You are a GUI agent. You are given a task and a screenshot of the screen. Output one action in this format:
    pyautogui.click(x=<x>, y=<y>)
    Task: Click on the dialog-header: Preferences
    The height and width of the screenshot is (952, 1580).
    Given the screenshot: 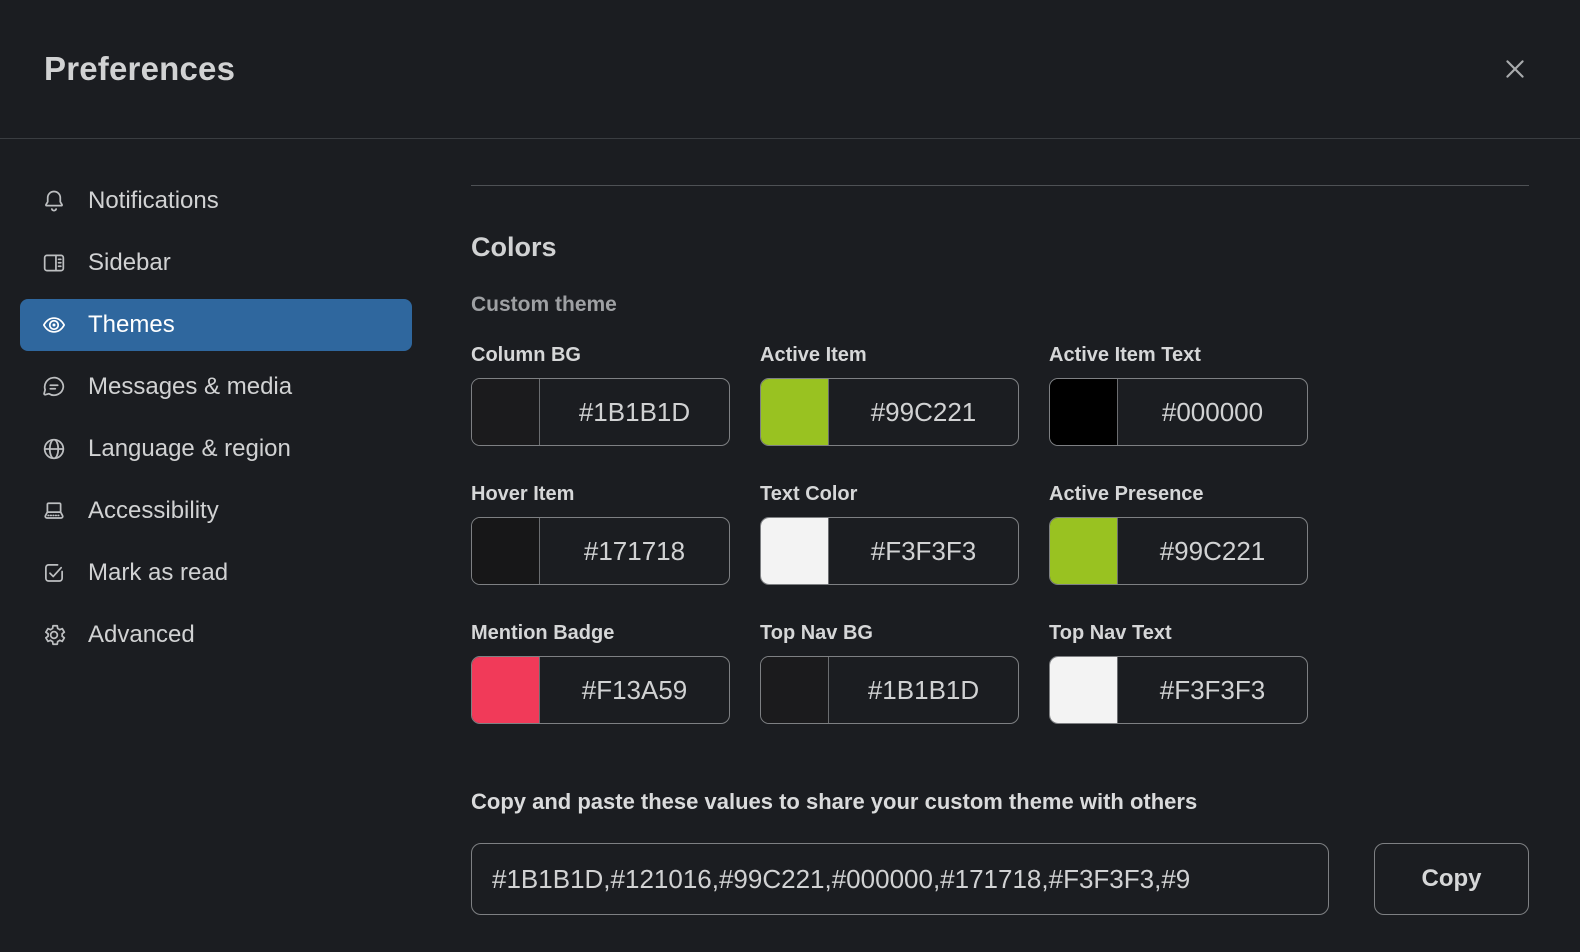 What is the action you would take?
    pyautogui.click(x=790, y=69)
    